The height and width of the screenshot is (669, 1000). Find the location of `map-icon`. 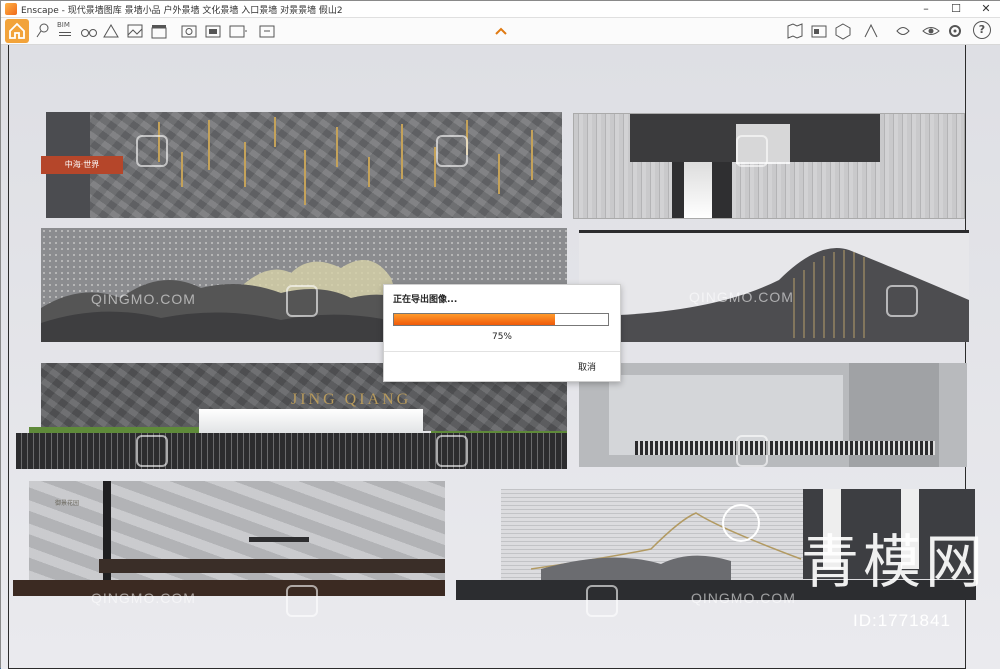

map-icon is located at coordinates (795, 31).